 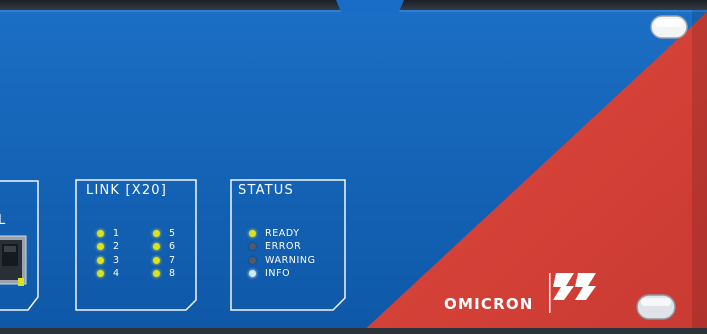 I want to click on led-row: READY, so click(x=274, y=233).